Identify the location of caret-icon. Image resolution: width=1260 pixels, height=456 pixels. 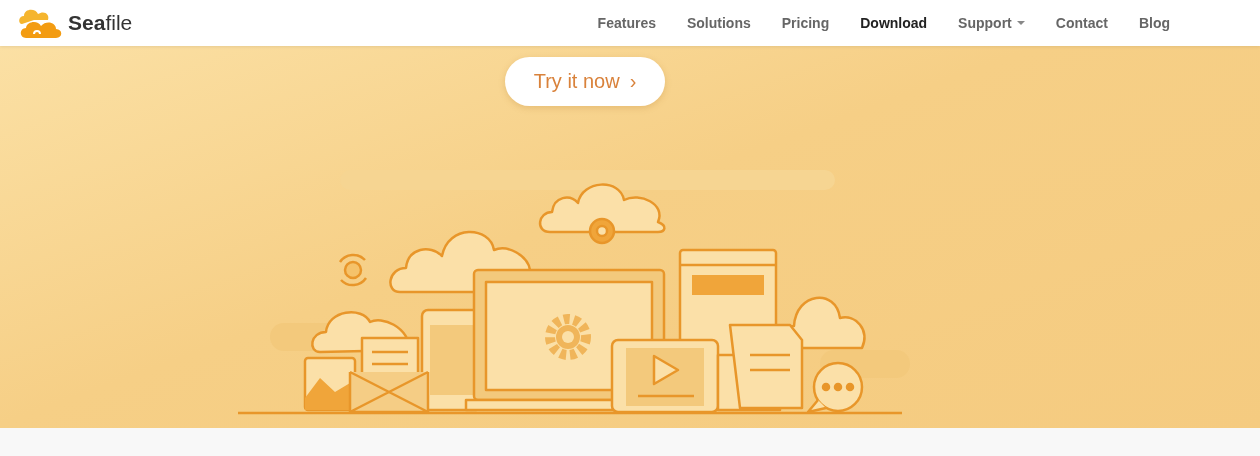
(1020, 23).